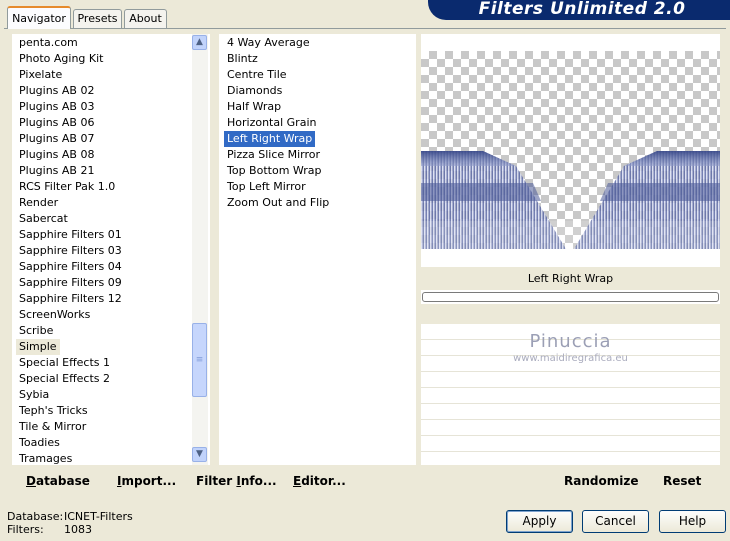 The height and width of the screenshot is (541, 730). What do you see at coordinates (56, 139) in the screenshot?
I see `category-list-item: Plugins AB 07` at bounding box center [56, 139].